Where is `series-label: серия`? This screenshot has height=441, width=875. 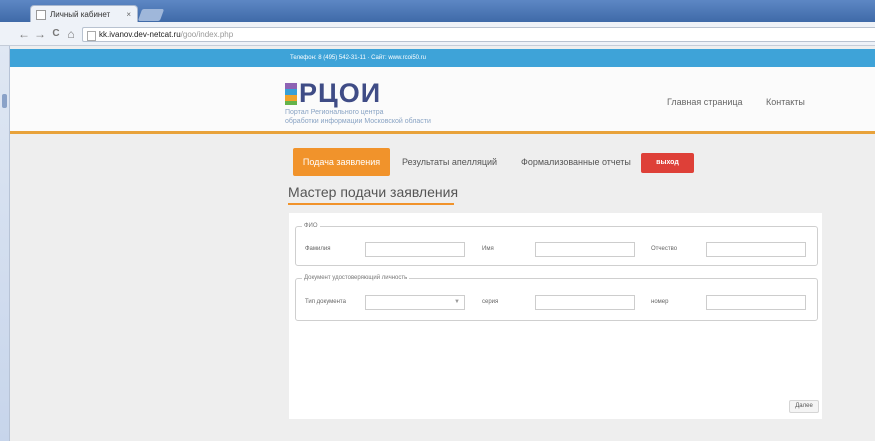
series-label: серия is located at coordinates (490, 302).